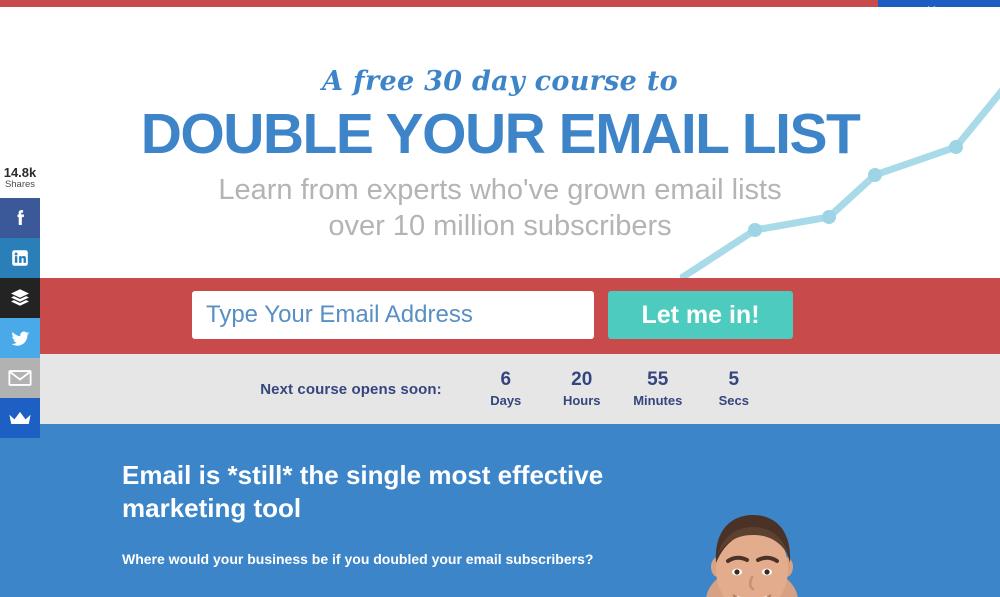 The image size is (1000, 597). I want to click on envelope-icon, so click(20, 378).